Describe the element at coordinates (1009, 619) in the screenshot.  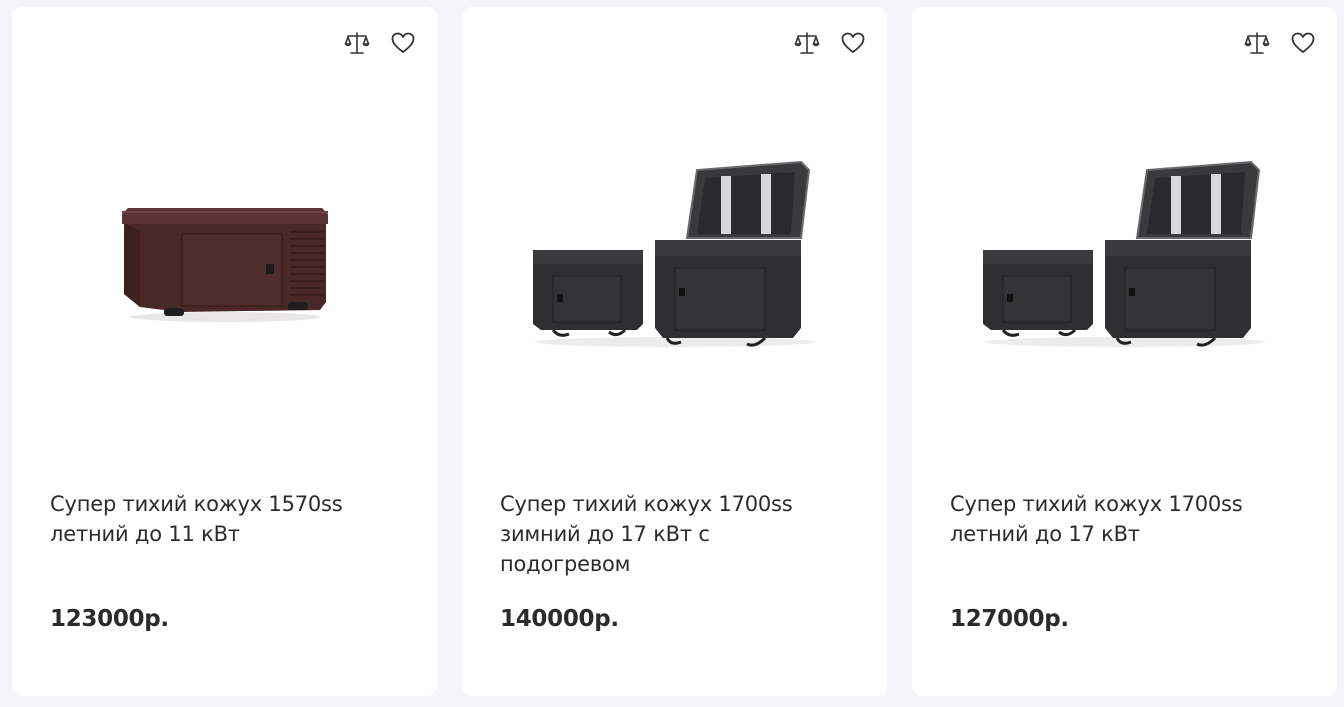
I see `product-price: 127000р.` at that location.